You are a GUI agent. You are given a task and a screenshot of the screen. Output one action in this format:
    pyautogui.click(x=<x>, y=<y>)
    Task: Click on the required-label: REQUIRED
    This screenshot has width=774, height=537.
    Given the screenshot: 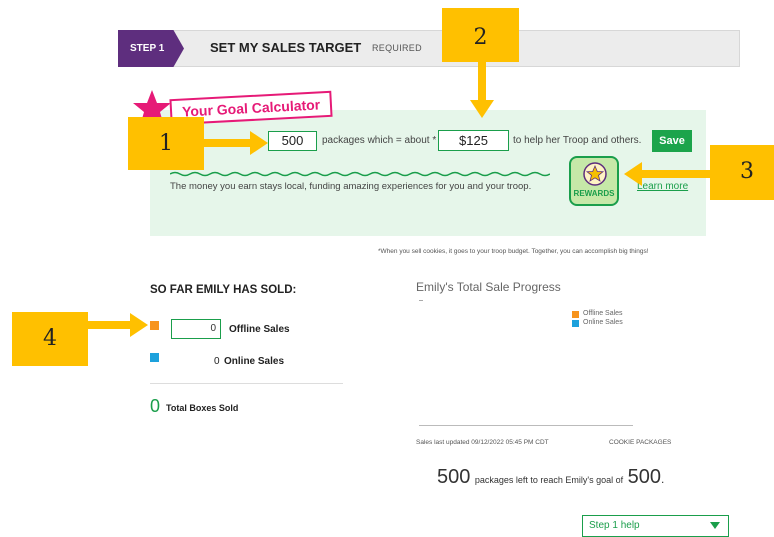 What is the action you would take?
    pyautogui.click(x=397, y=48)
    